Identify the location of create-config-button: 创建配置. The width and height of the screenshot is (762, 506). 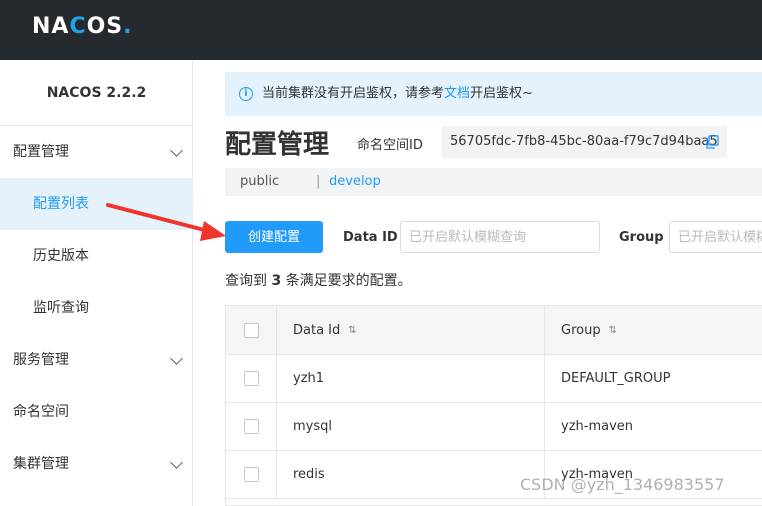
(274, 237).